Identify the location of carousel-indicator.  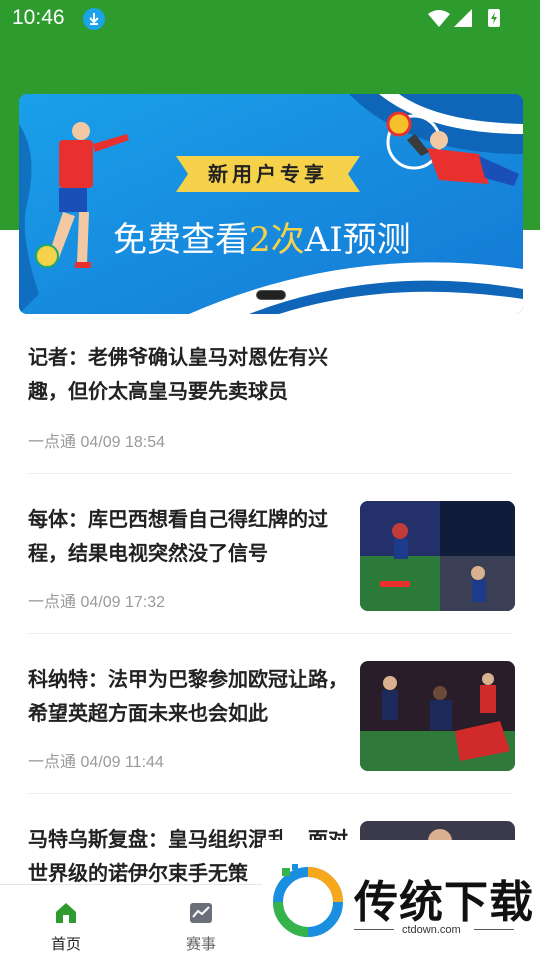
(271, 295).